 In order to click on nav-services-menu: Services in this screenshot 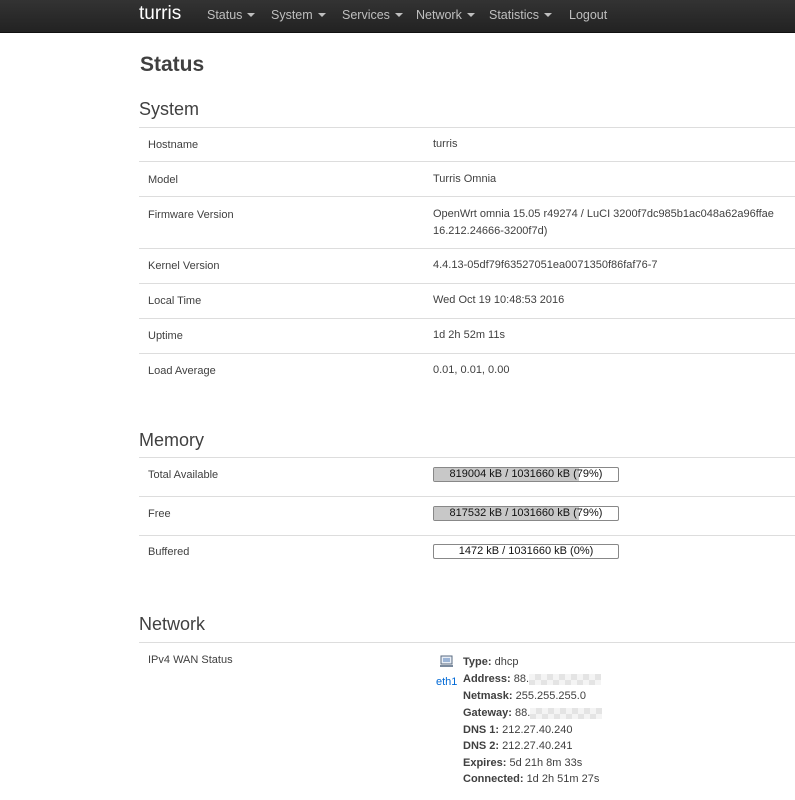, I will do `click(372, 15)`.